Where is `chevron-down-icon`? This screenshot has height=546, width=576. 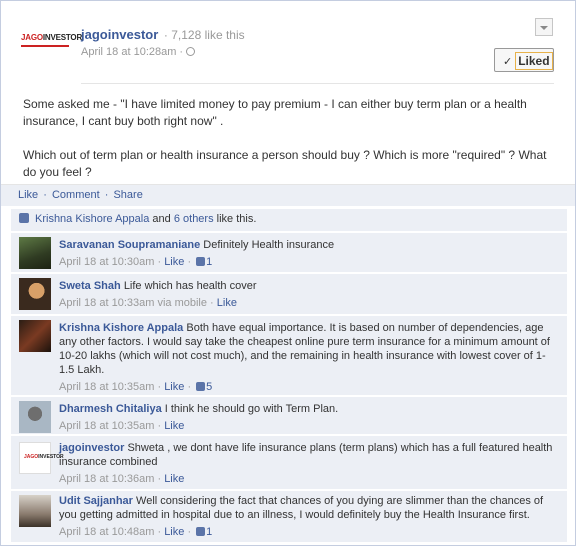 chevron-down-icon is located at coordinates (544, 28).